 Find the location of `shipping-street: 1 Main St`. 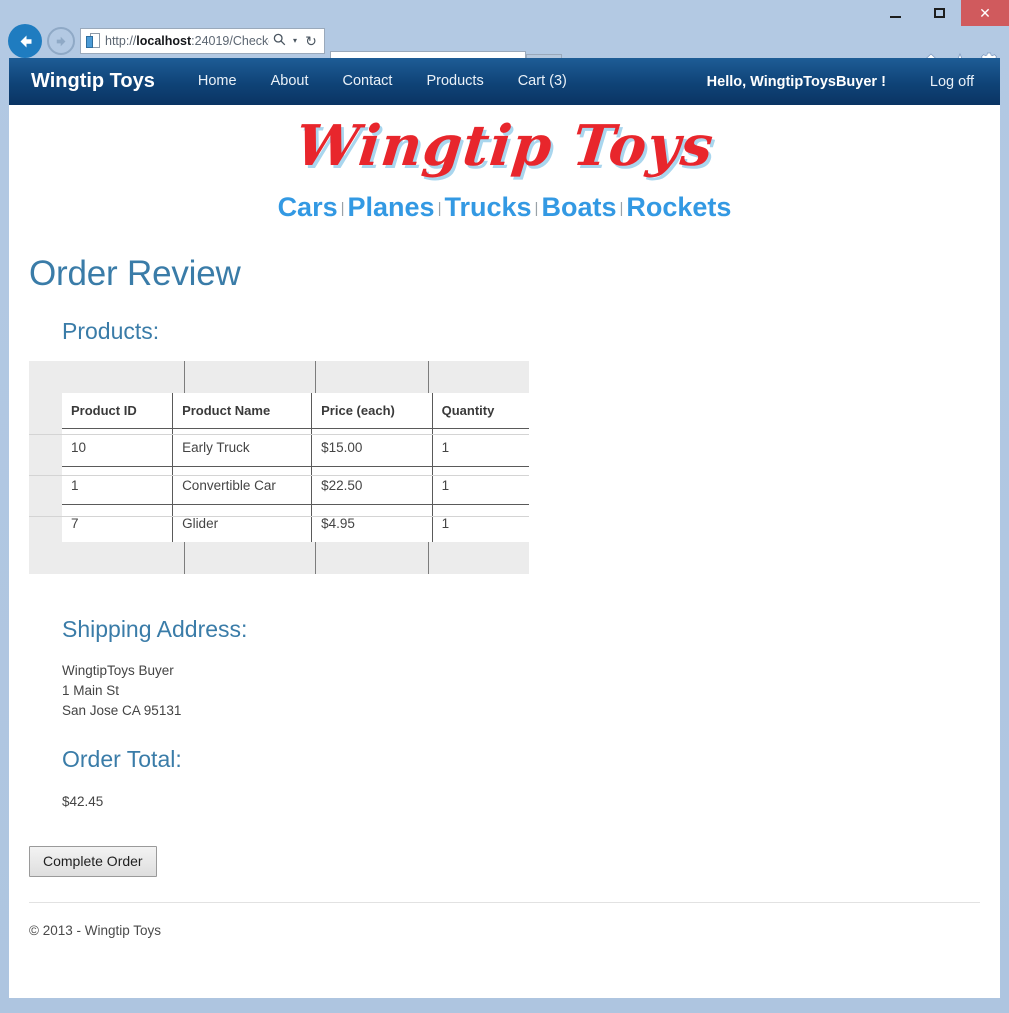

shipping-street: 1 Main St is located at coordinates (91, 691).